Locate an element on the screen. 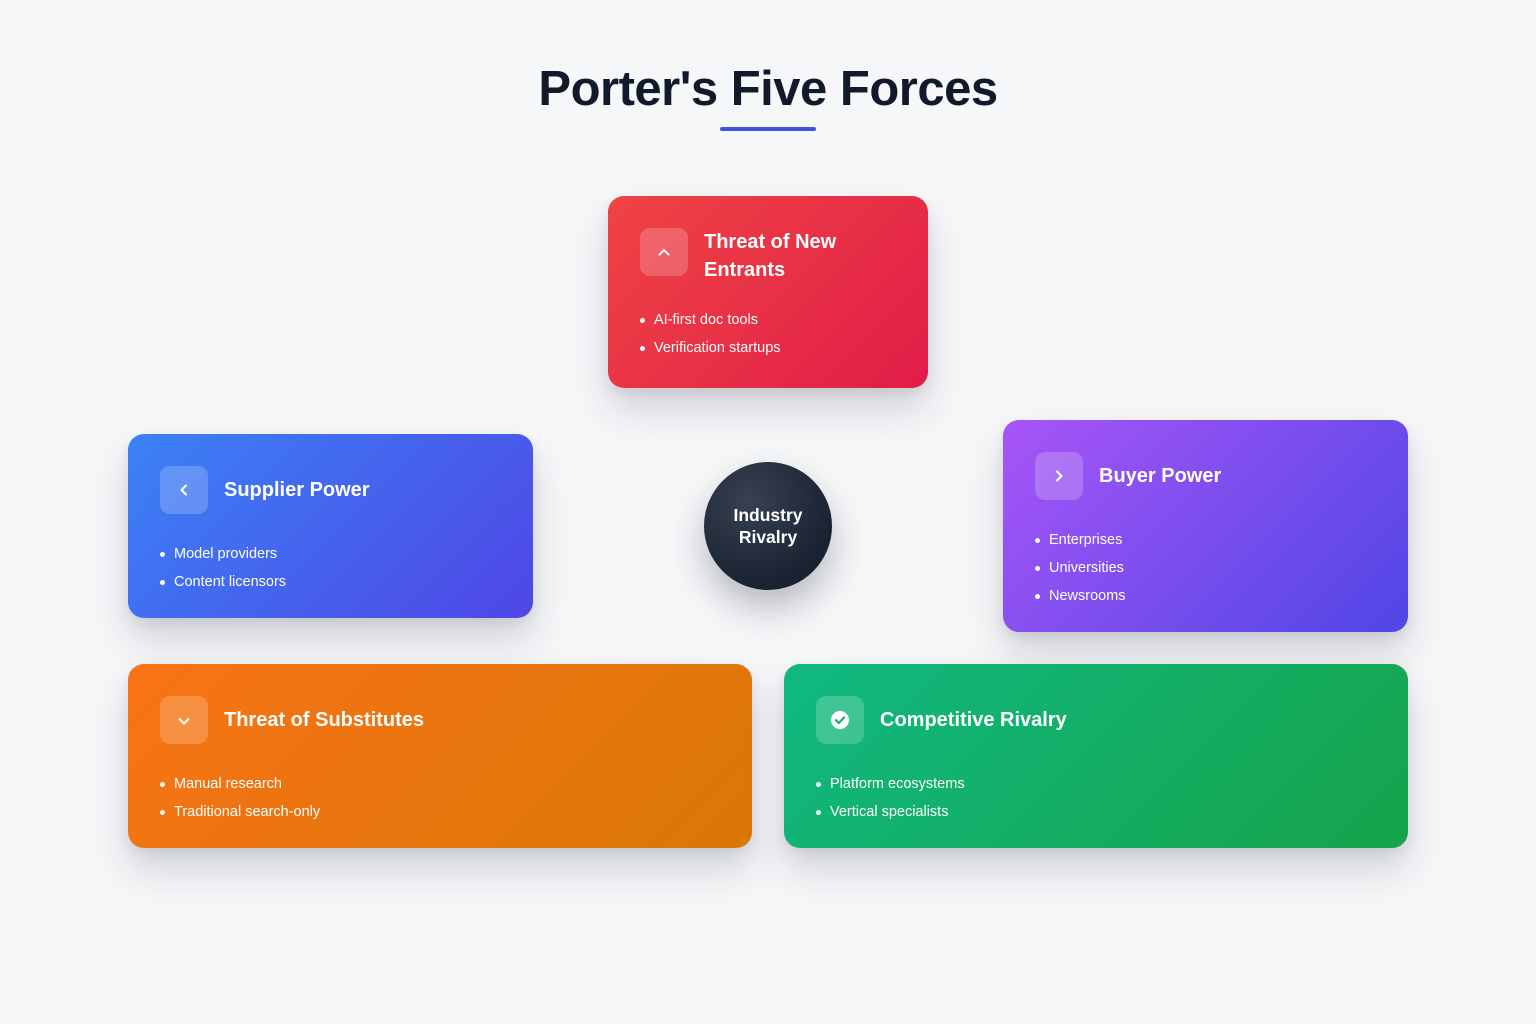  card-header: Supplier Power is located at coordinates (330, 490).